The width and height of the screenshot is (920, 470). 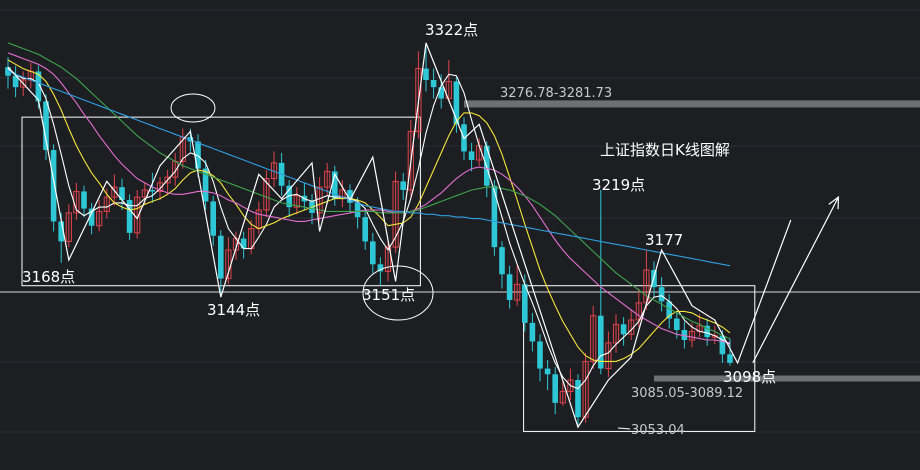 What do you see at coordinates (618, 185) in the screenshot?
I see `level-label-3219: 3219点` at bounding box center [618, 185].